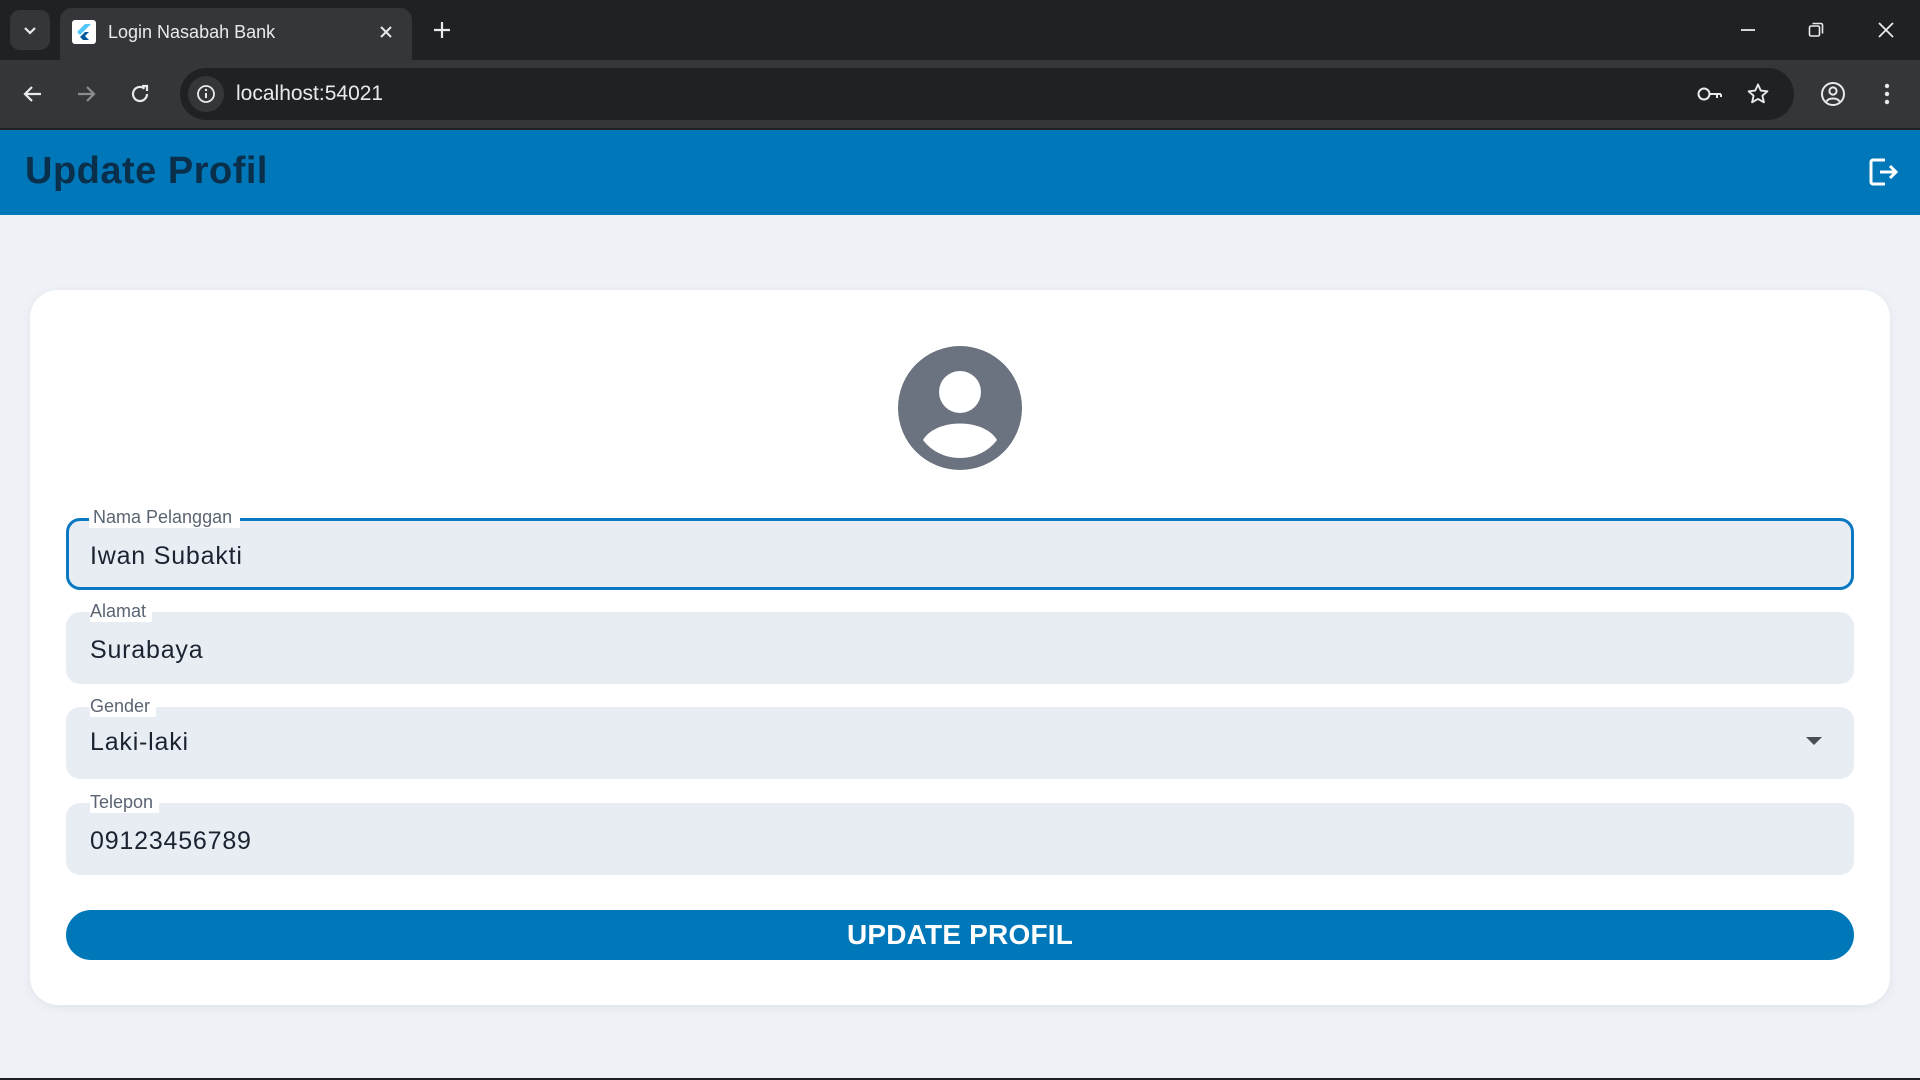 This screenshot has width=1920, height=1080. Describe the element at coordinates (146, 171) in the screenshot. I see `page-title: Update Profil` at that location.